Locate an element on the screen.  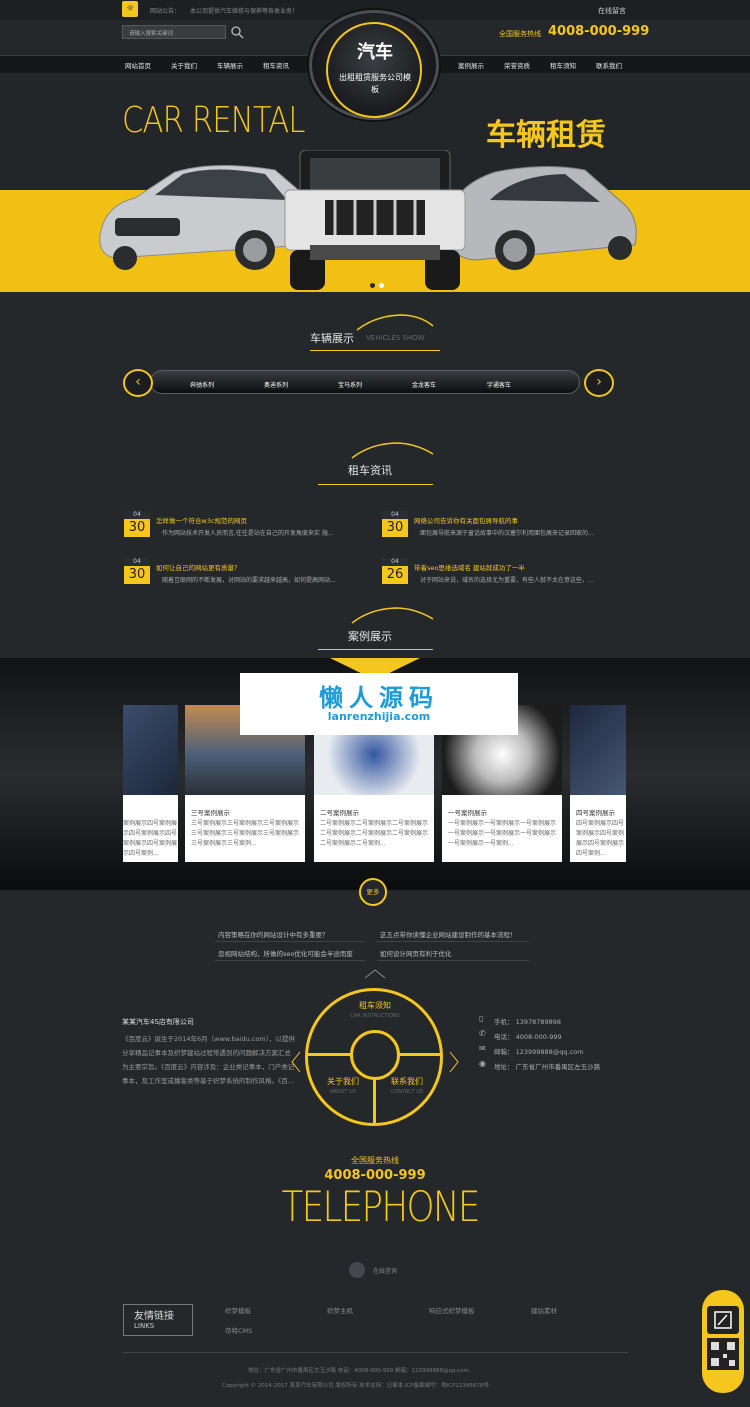
search-input: 请输入搜索关键词 is located at coordinates (174, 32).